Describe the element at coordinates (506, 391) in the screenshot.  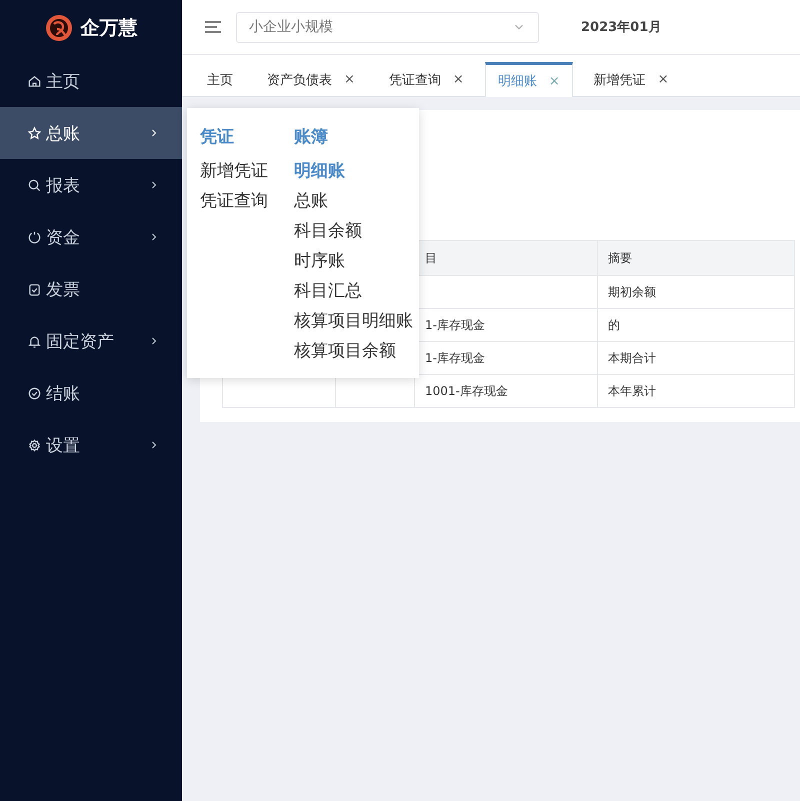
I see `table-cell: 1001-库存现金` at that location.